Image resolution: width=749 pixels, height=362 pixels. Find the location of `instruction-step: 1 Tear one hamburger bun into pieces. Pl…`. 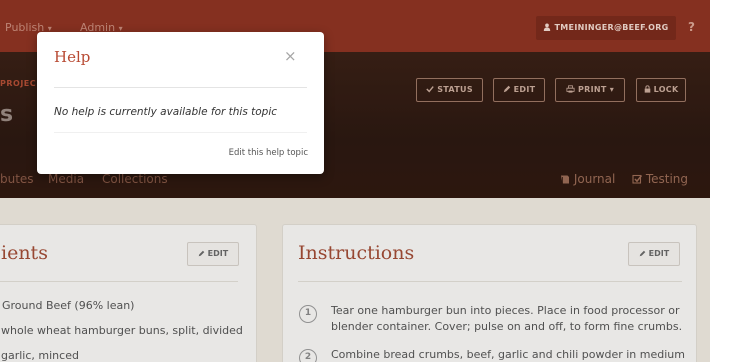

instruction-step: 1 Tear one hamburger bun into pieces. Pl… is located at coordinates (494, 320).